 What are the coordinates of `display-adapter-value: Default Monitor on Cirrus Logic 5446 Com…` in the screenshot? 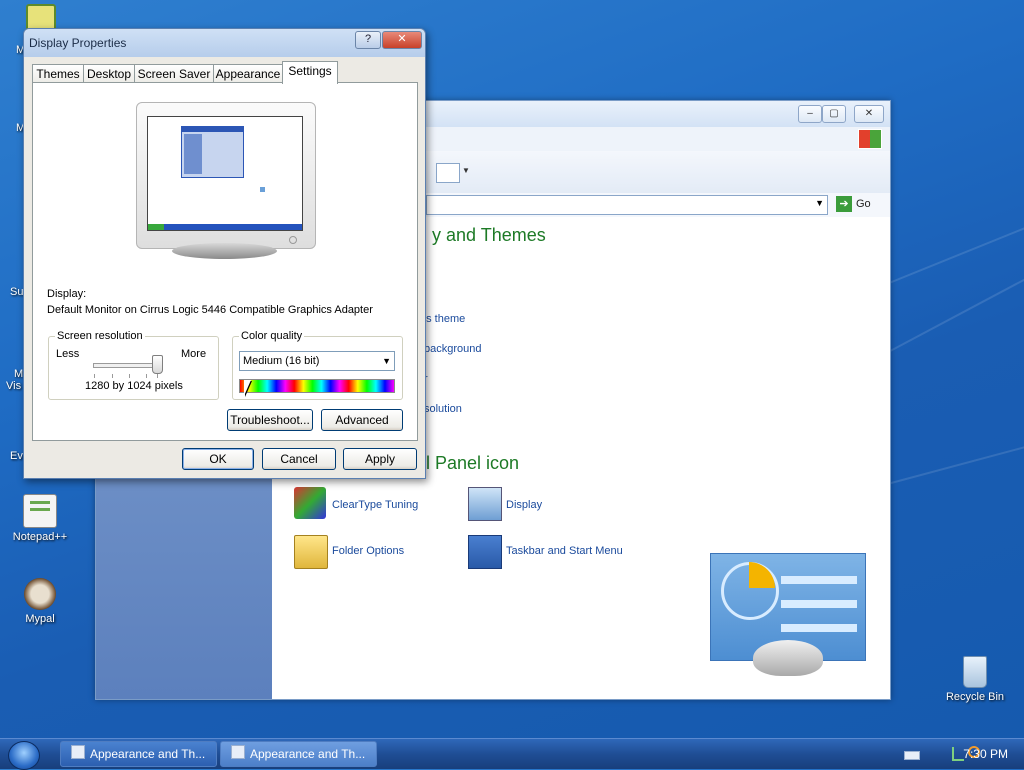 It's located at (210, 310).